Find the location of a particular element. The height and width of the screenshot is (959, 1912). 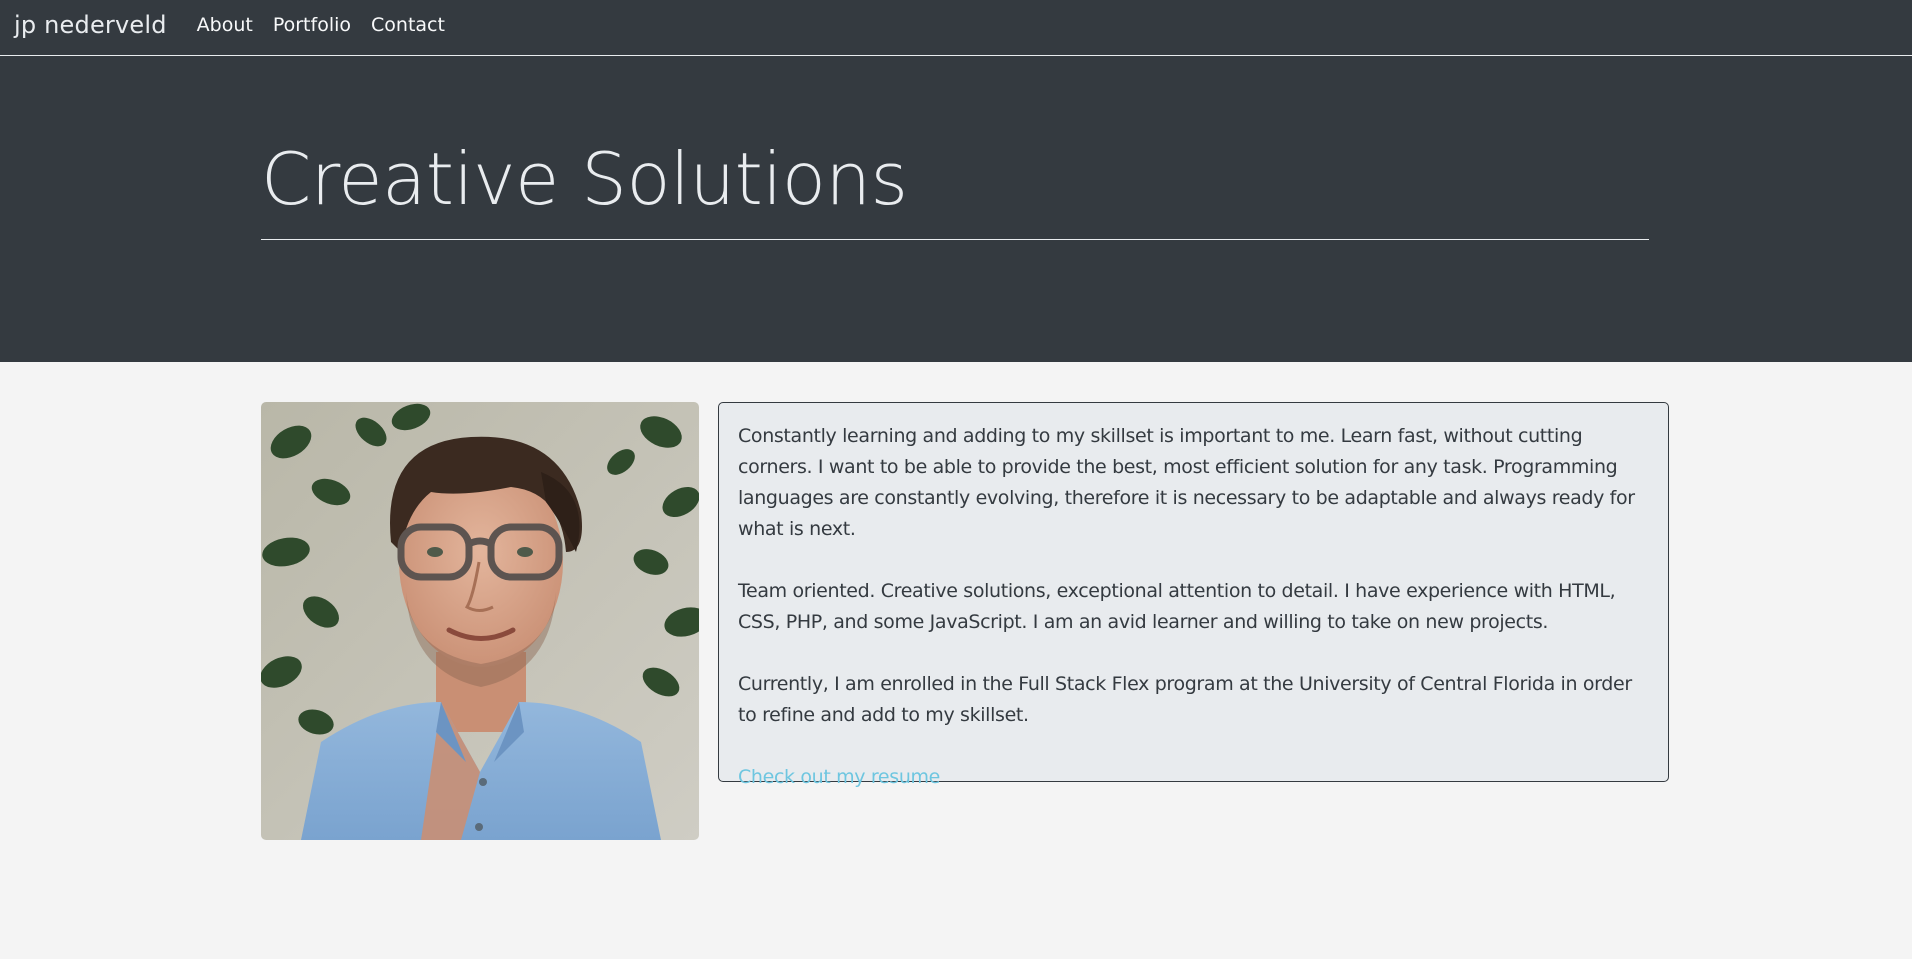

nav-link-portfolio: Portfolio is located at coordinates (312, 25).